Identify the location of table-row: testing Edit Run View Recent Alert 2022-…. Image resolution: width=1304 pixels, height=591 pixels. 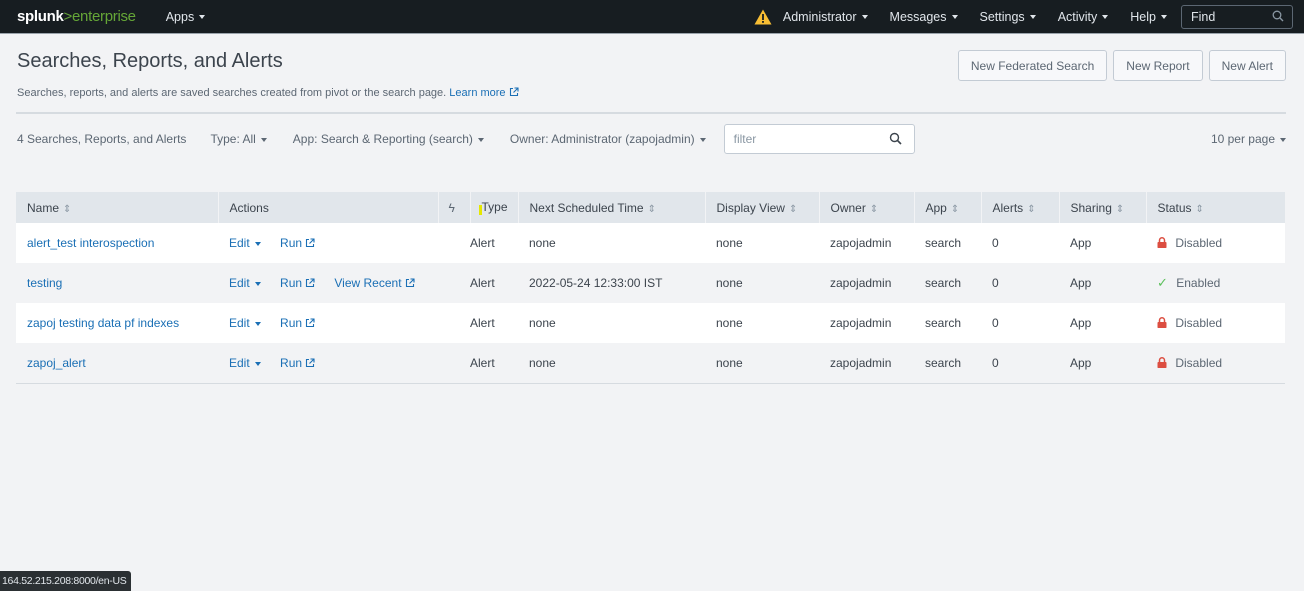
(650, 283).